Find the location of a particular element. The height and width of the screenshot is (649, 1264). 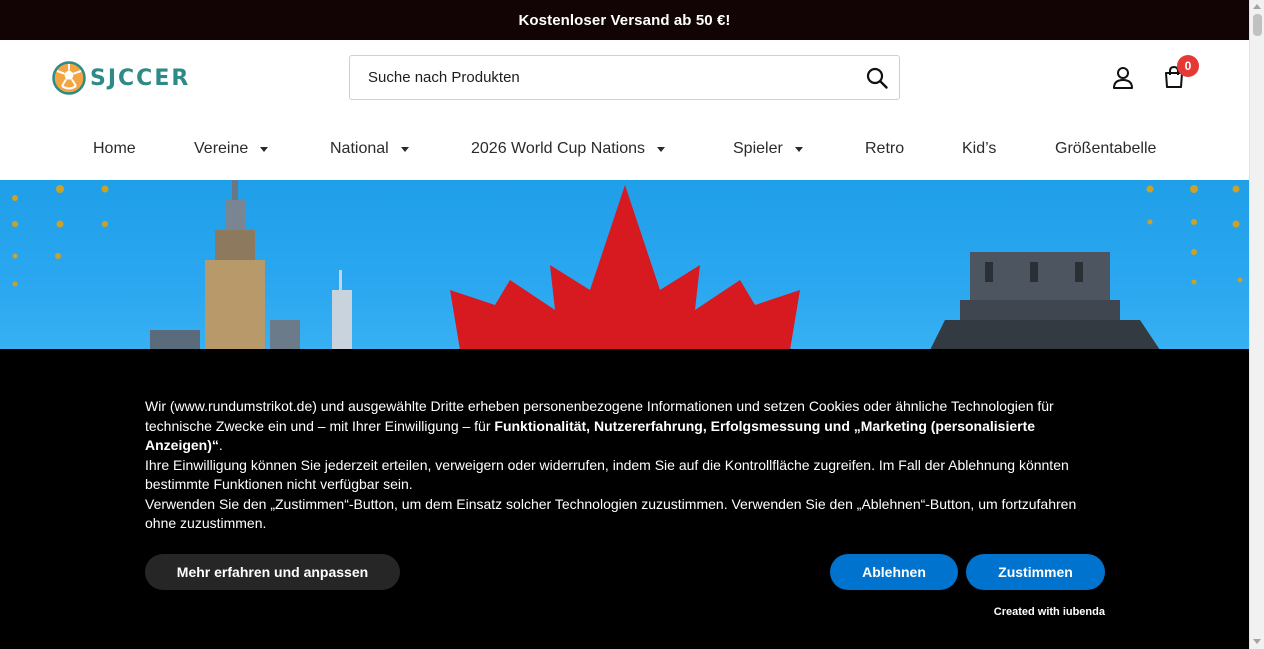

nav-item-world-cup-nations: 2026 World Cup Nations is located at coordinates (568, 149).